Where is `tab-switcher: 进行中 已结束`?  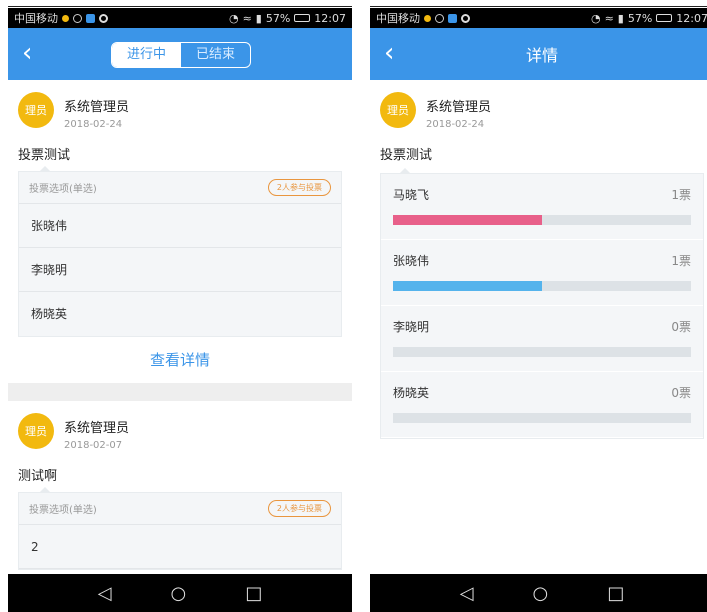
tab-switcher: 进行中 已结束 is located at coordinates (181, 55).